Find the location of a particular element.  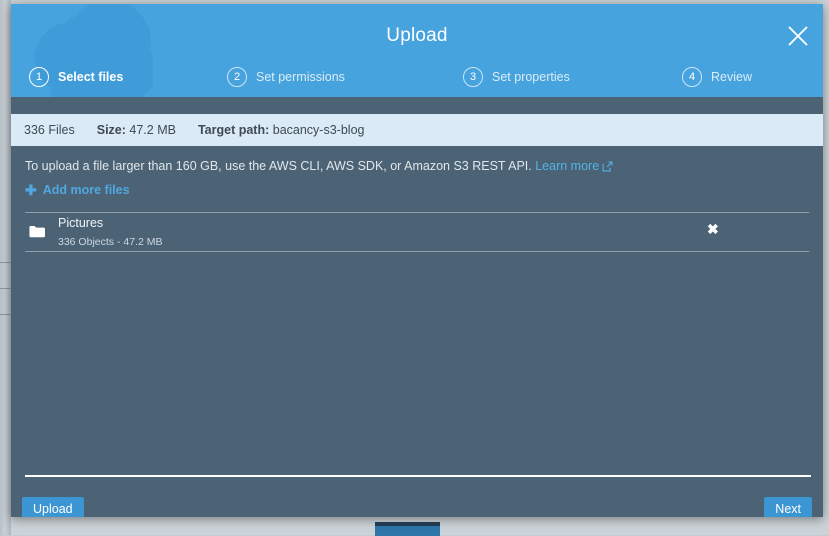

step-label: Select files is located at coordinates (90, 77).